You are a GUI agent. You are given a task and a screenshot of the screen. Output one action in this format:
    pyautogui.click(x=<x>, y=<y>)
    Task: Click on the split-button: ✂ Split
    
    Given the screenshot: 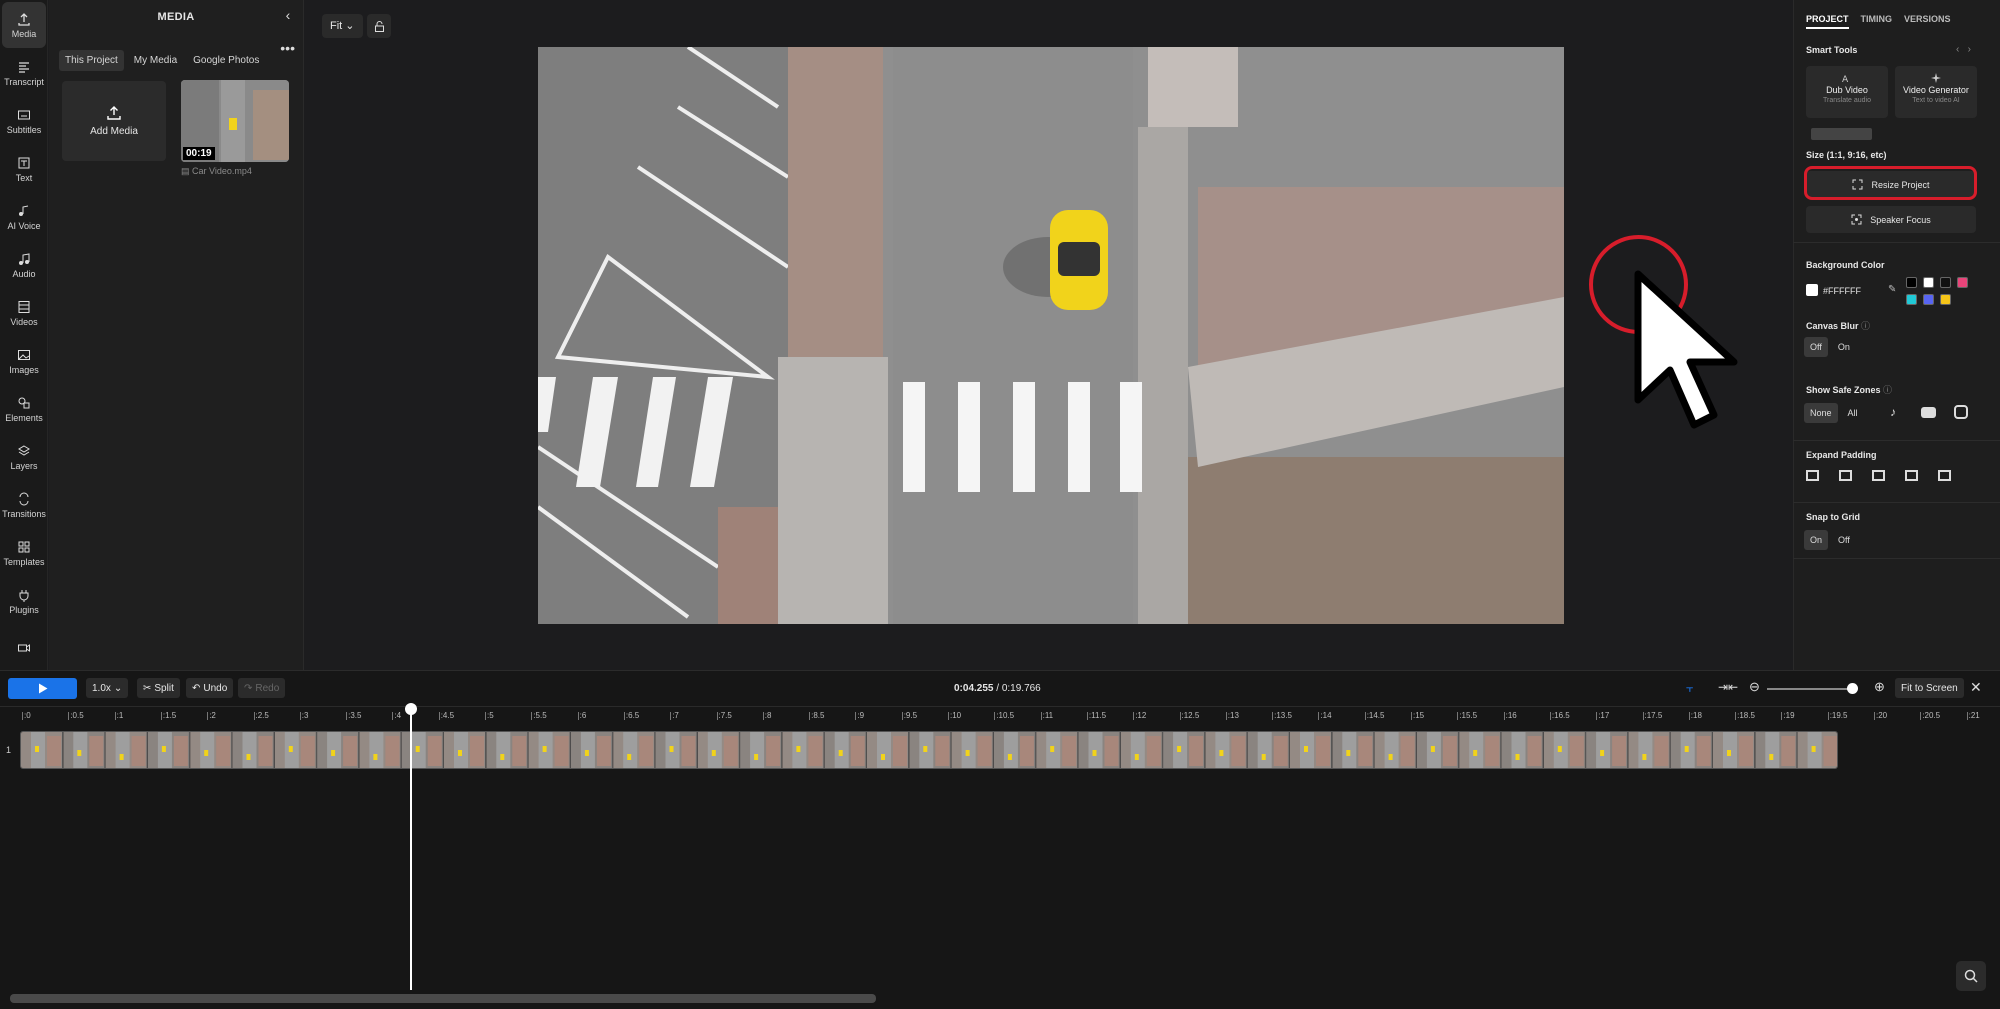 What is the action you would take?
    pyautogui.click(x=158, y=688)
    